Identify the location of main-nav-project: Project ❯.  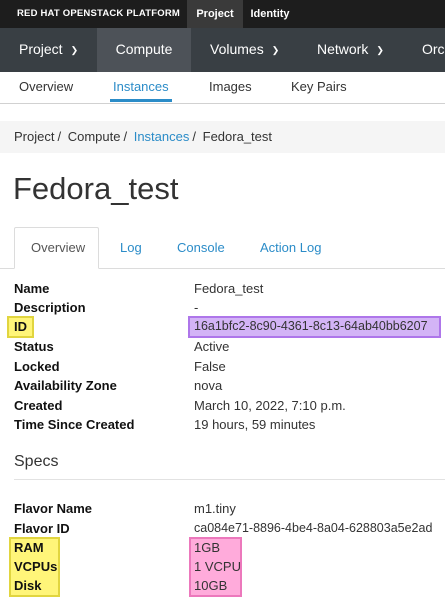
(48, 50).